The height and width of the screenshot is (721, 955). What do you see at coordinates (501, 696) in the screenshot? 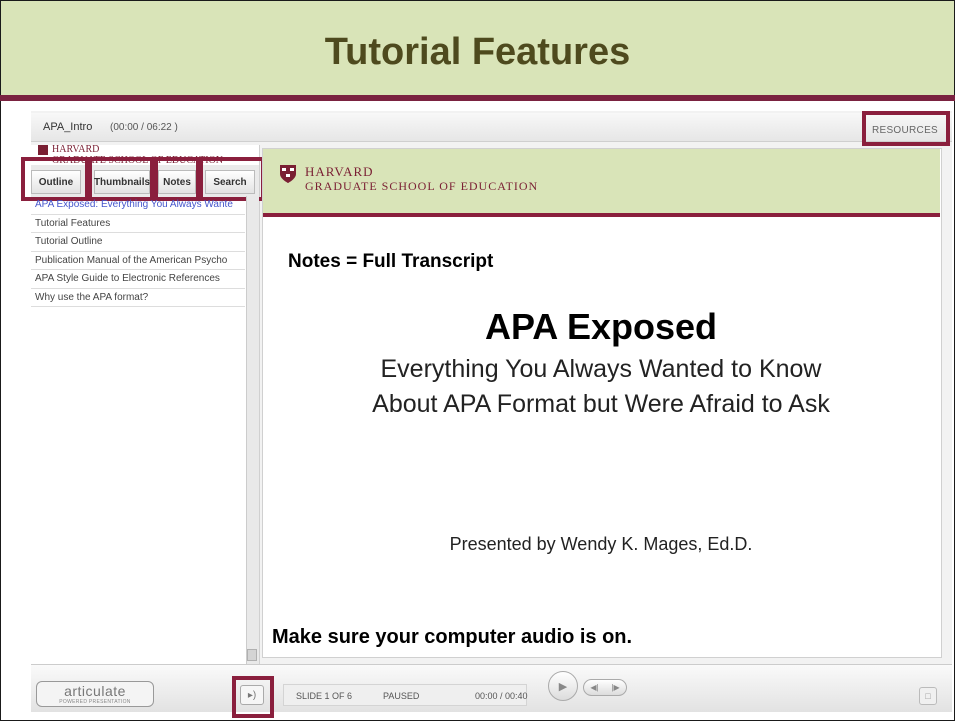
I see `playback-time: 00:00 / 00:40` at bounding box center [501, 696].